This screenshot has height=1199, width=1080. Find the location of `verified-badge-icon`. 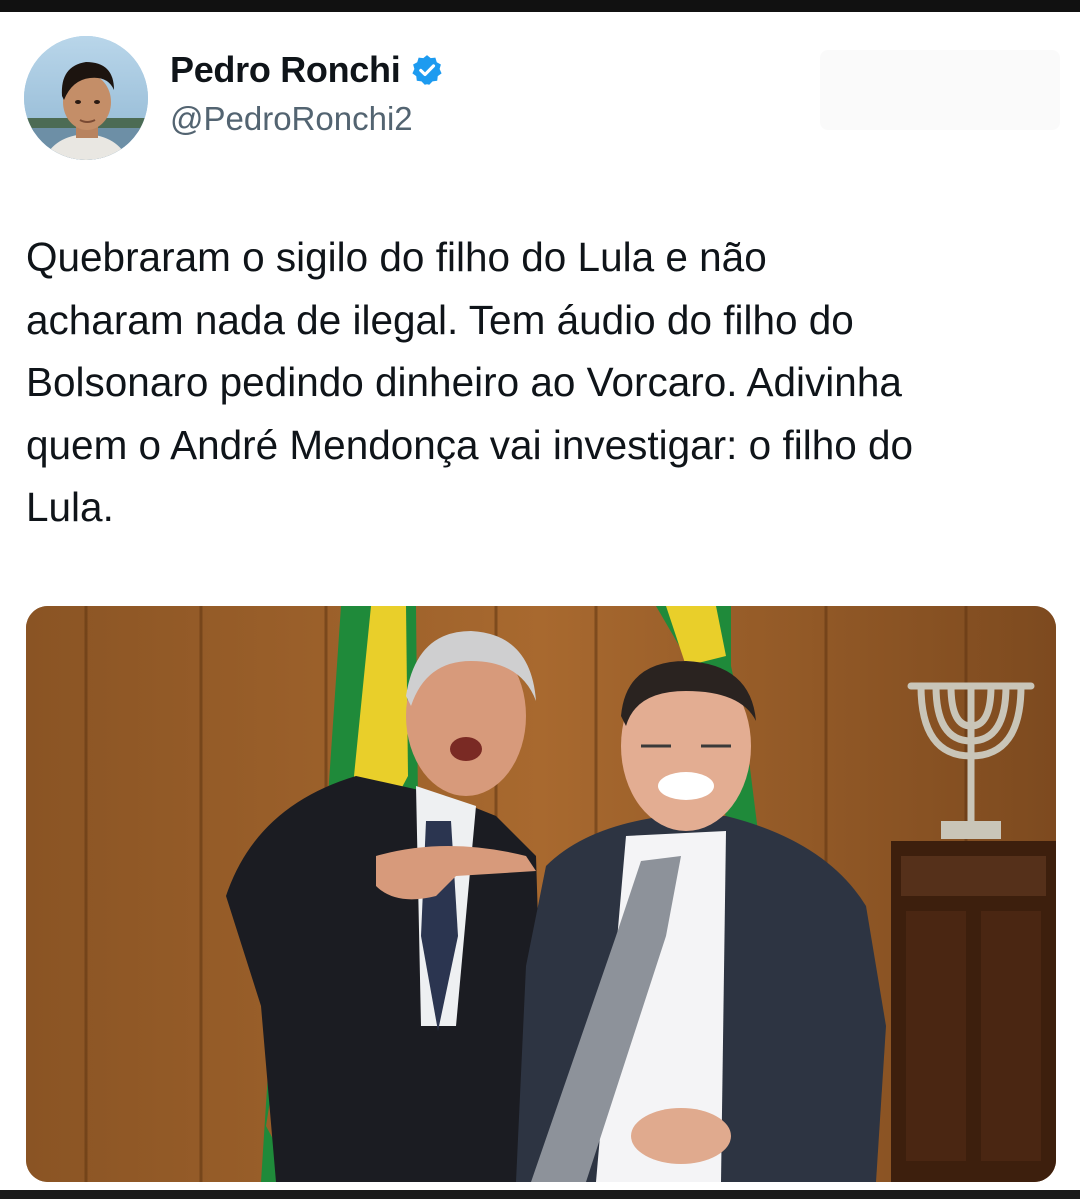

verified-badge-icon is located at coordinates (427, 70).